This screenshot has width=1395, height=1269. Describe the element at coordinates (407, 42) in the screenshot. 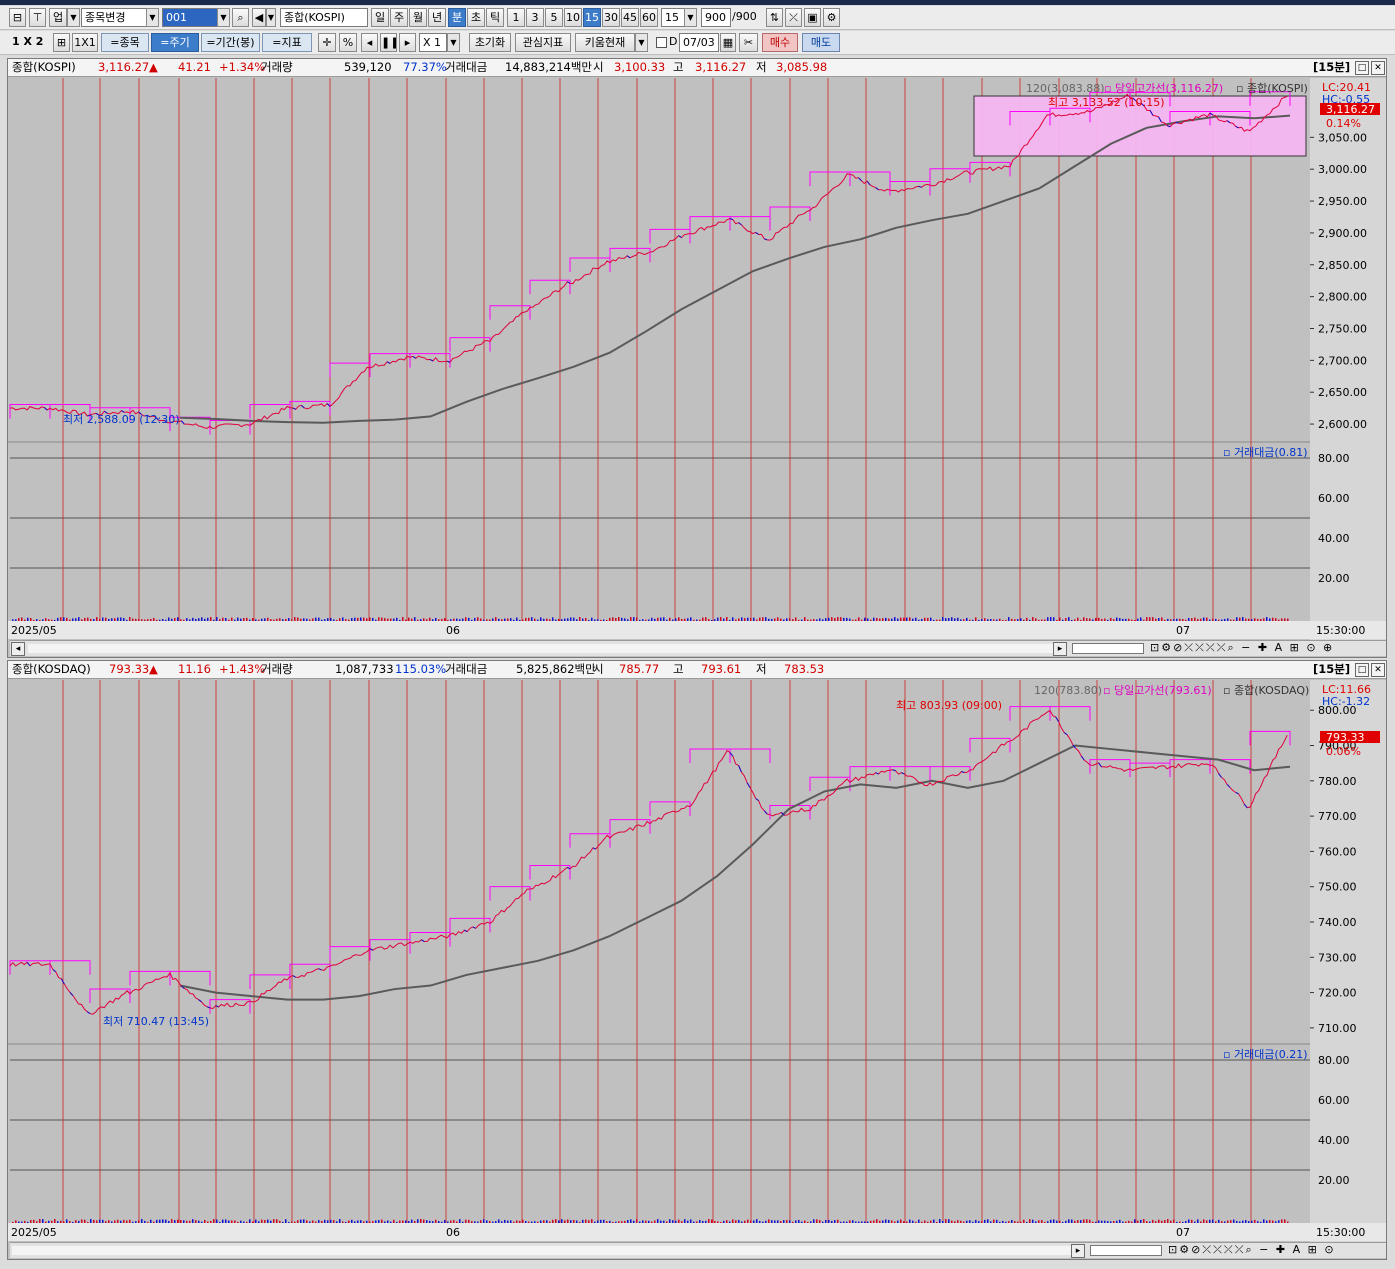

I see `next-icon: ▸` at that location.